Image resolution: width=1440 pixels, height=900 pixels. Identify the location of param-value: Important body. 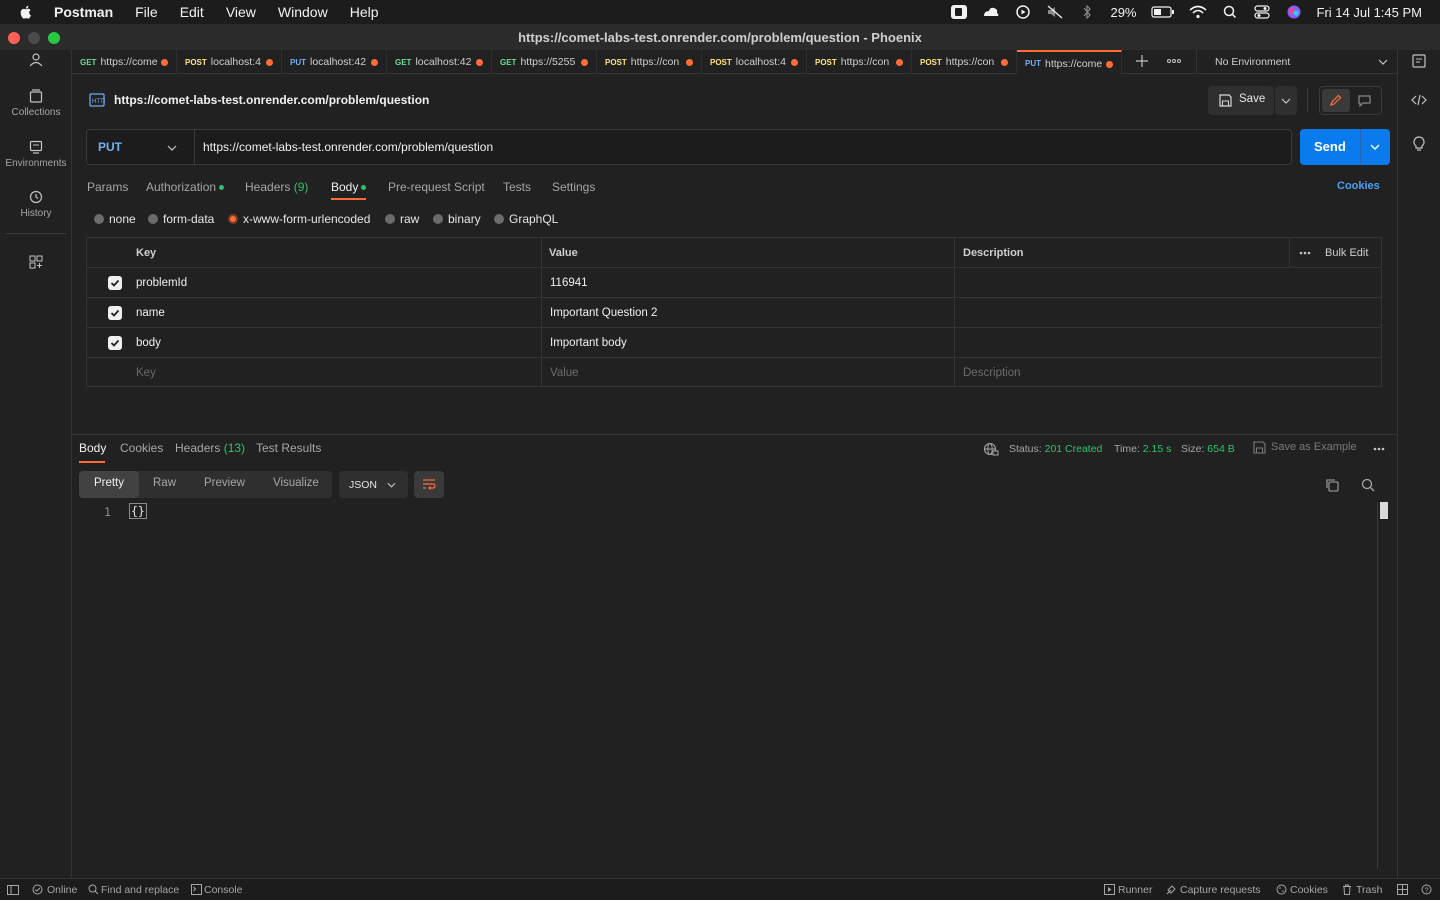
(588, 342).